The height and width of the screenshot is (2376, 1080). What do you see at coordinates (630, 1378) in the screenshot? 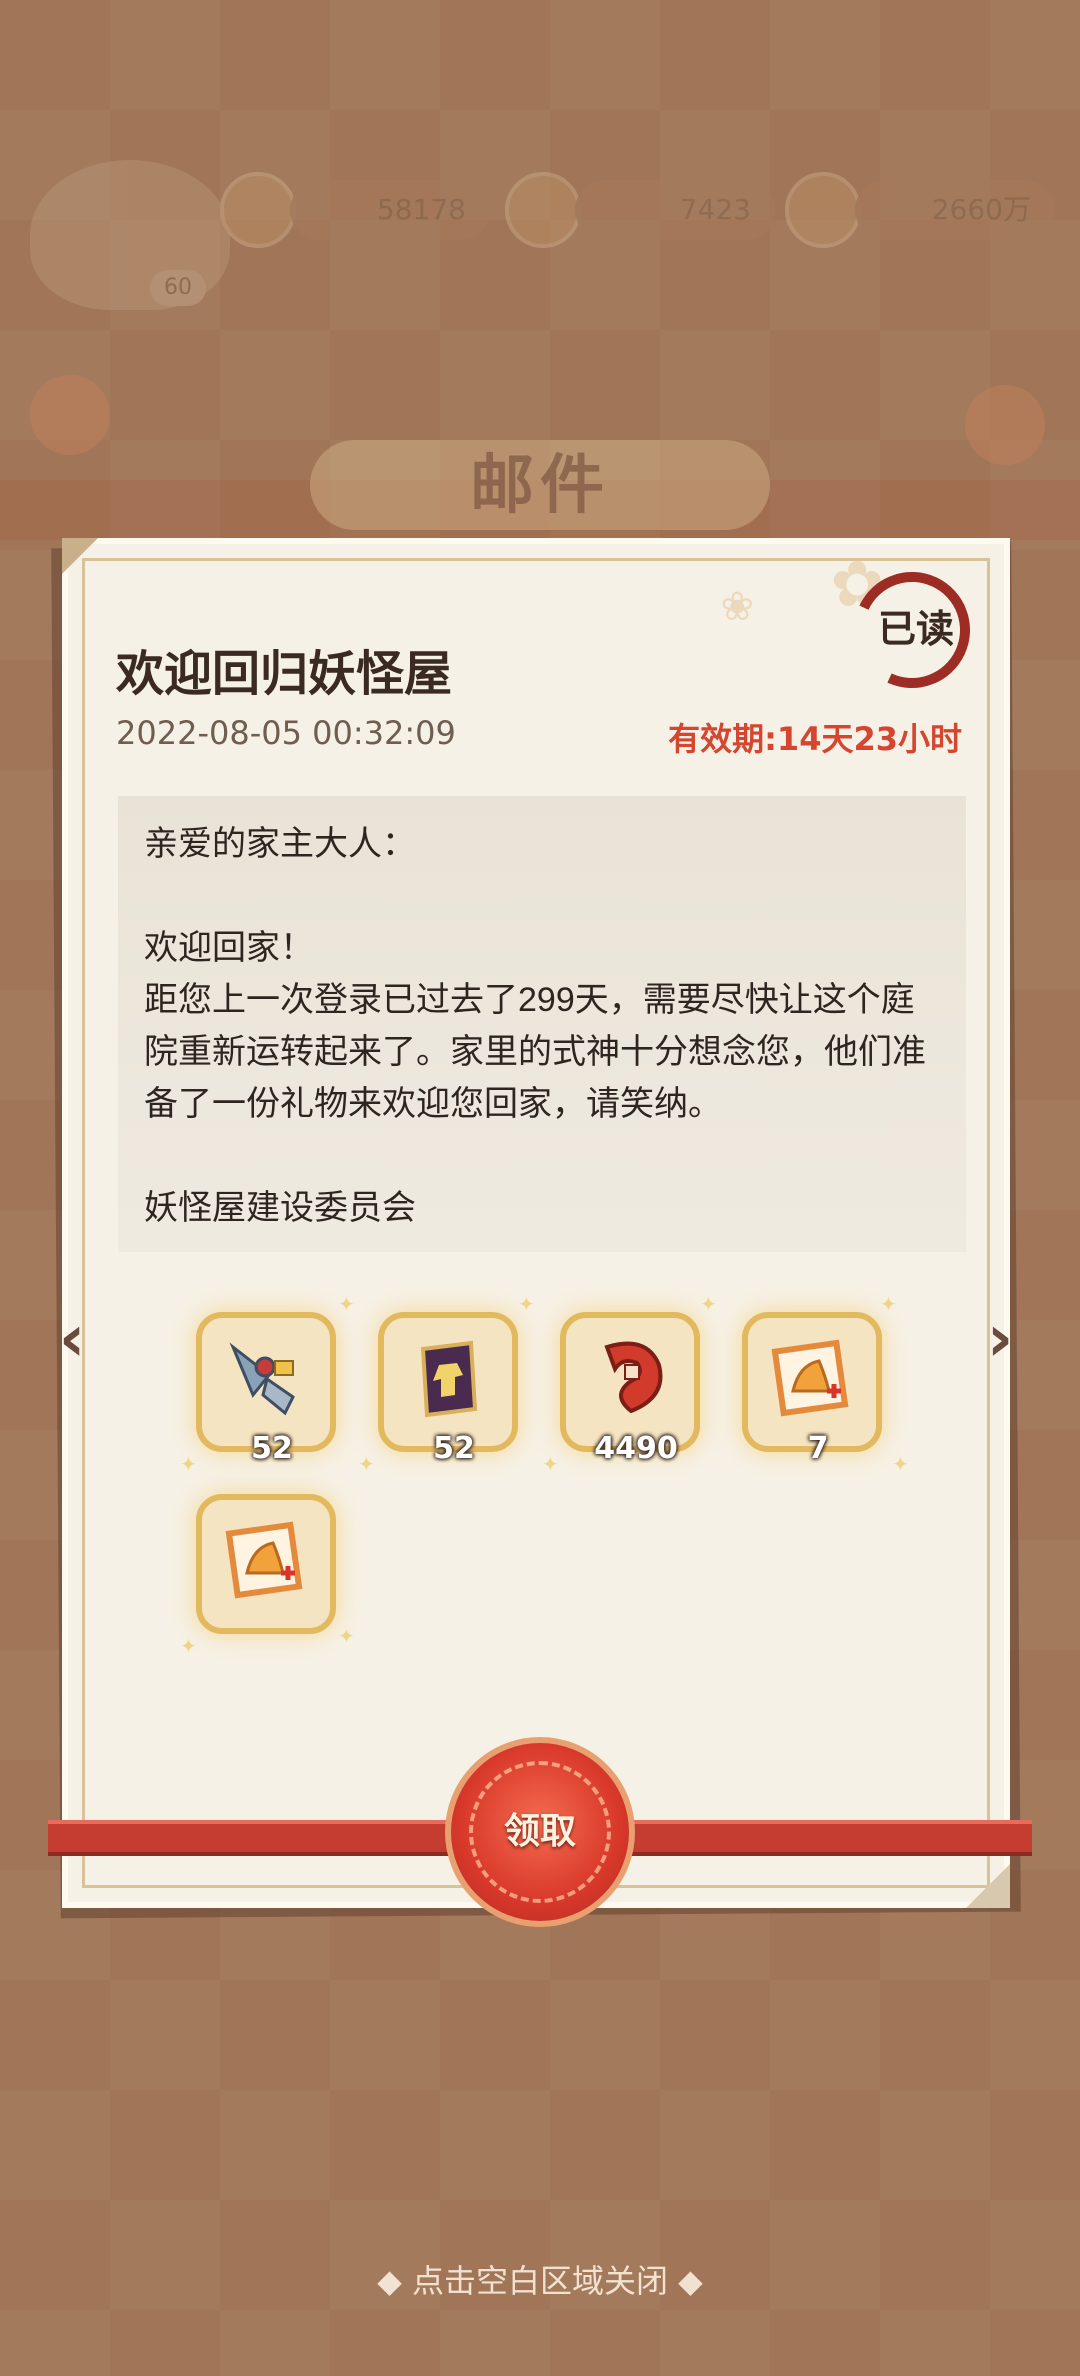
I see `red-token-icon` at bounding box center [630, 1378].